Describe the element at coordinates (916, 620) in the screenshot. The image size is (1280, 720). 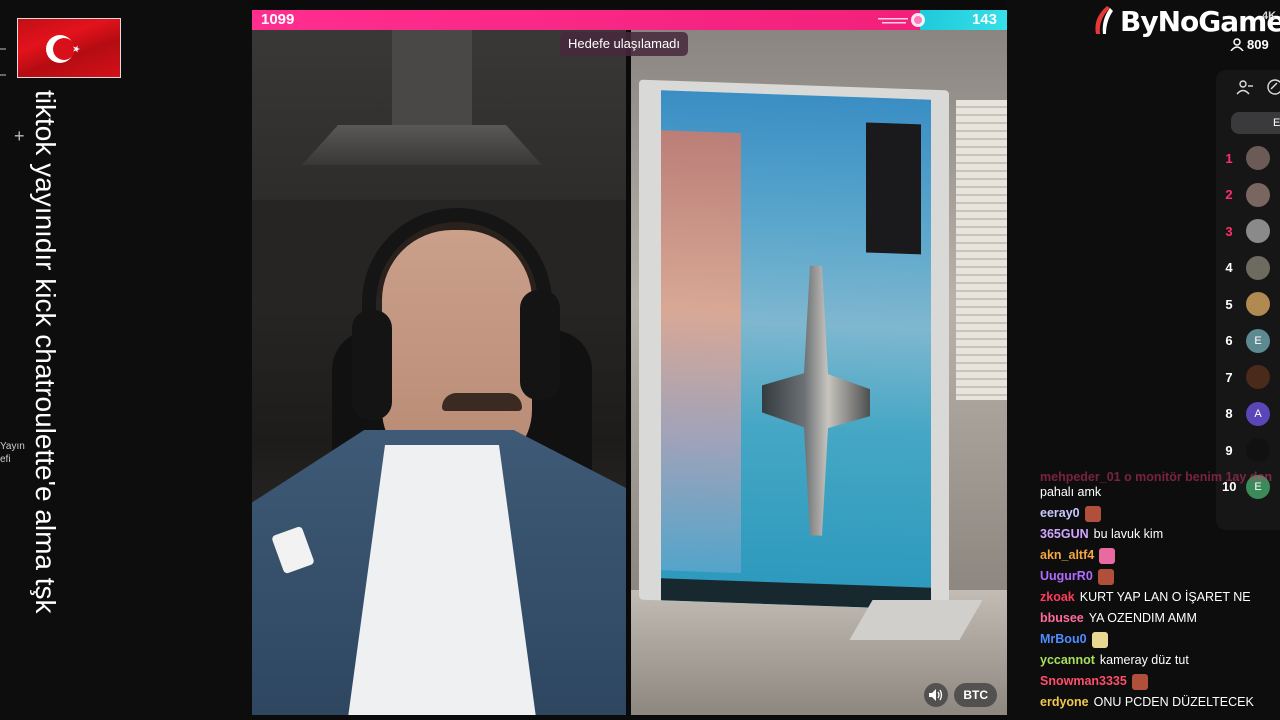
I see `monitor-stand` at that location.